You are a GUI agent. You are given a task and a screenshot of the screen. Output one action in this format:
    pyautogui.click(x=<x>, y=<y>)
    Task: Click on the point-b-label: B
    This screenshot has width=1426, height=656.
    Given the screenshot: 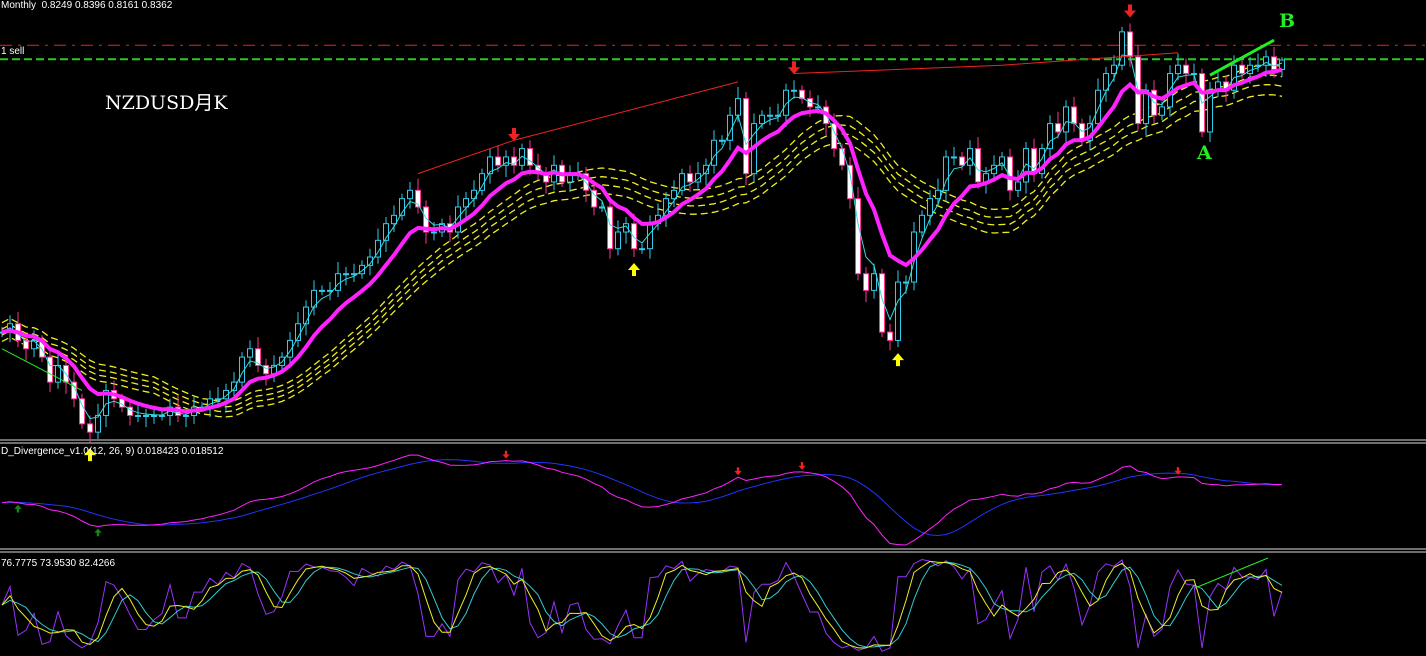 What is the action you would take?
    pyautogui.click(x=1287, y=21)
    